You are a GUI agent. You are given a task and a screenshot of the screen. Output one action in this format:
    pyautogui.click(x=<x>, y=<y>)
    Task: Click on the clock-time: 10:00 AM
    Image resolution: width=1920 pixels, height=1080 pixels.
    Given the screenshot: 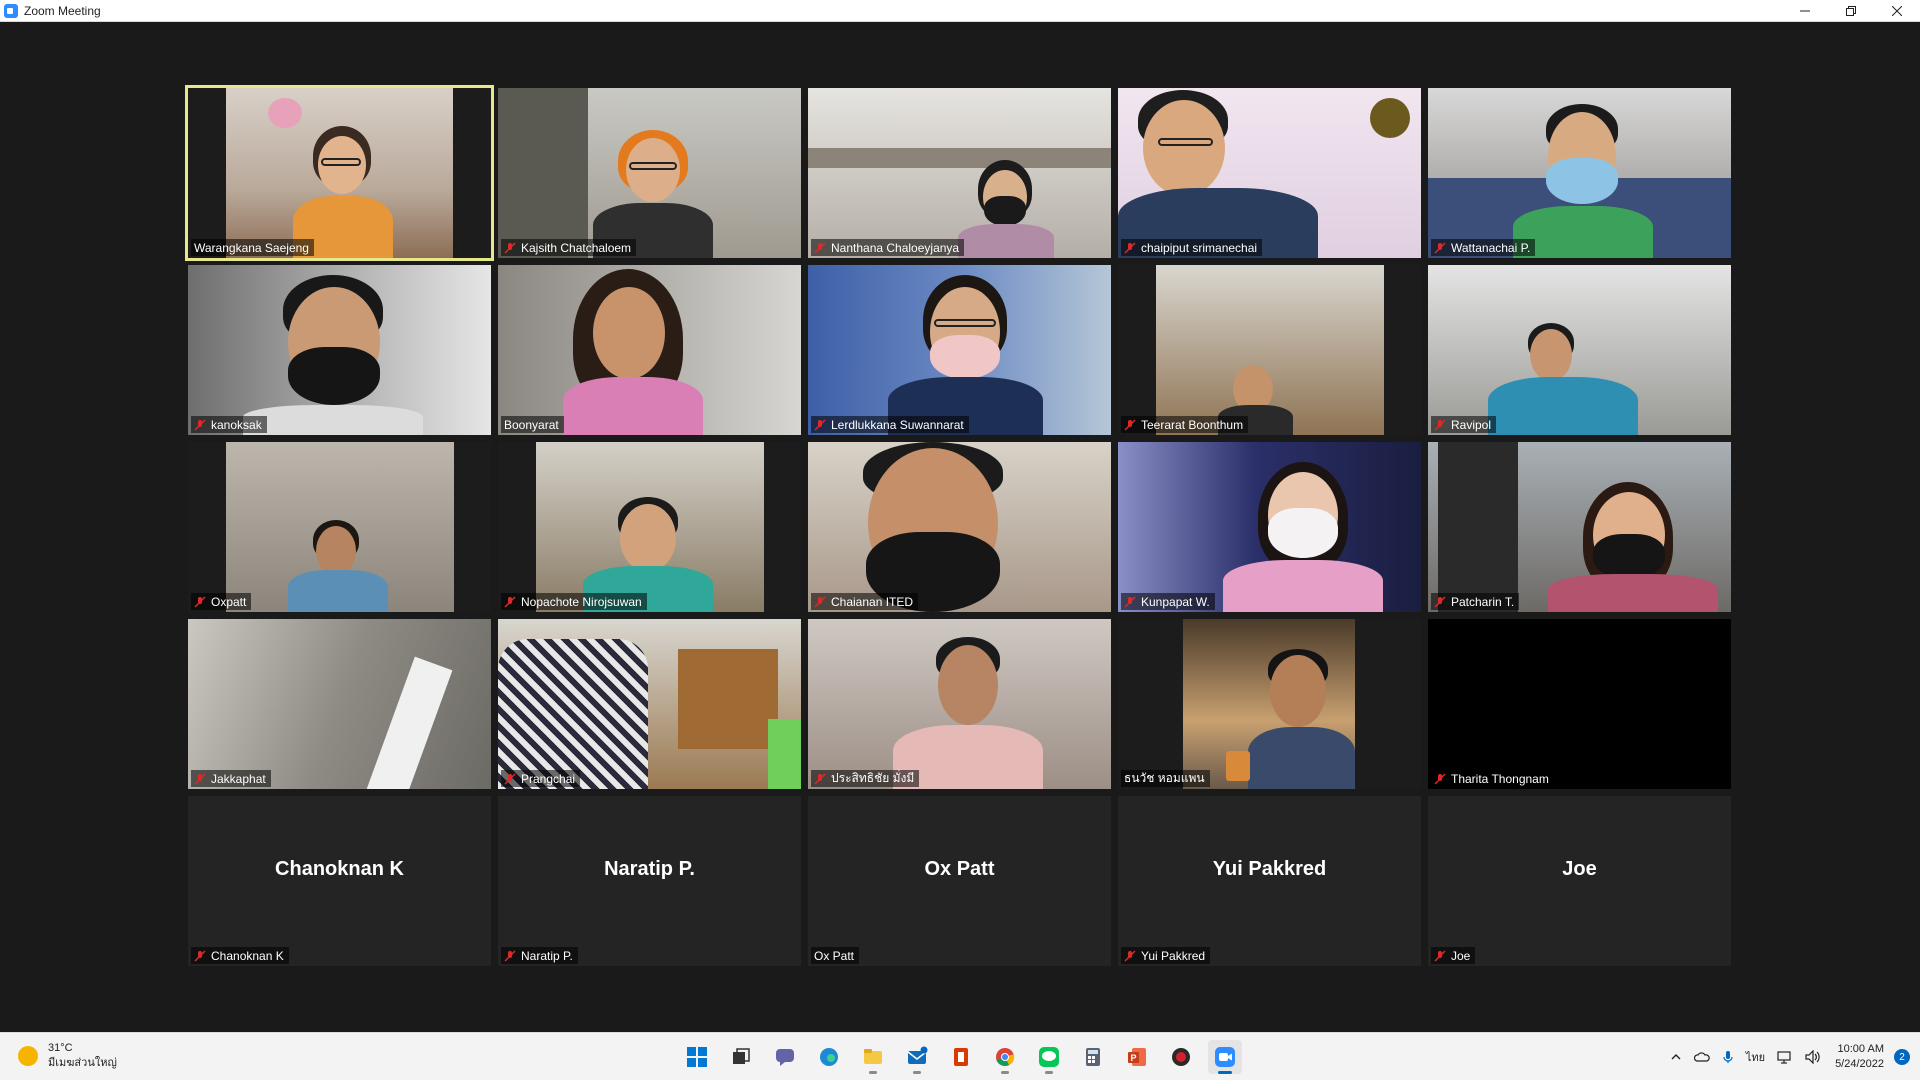 What is the action you would take?
    pyautogui.click(x=1860, y=1049)
    